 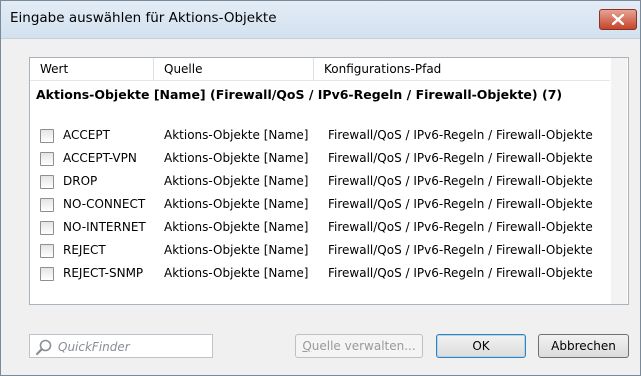 I want to click on column-header-quelle: Quelle, so click(x=234, y=69).